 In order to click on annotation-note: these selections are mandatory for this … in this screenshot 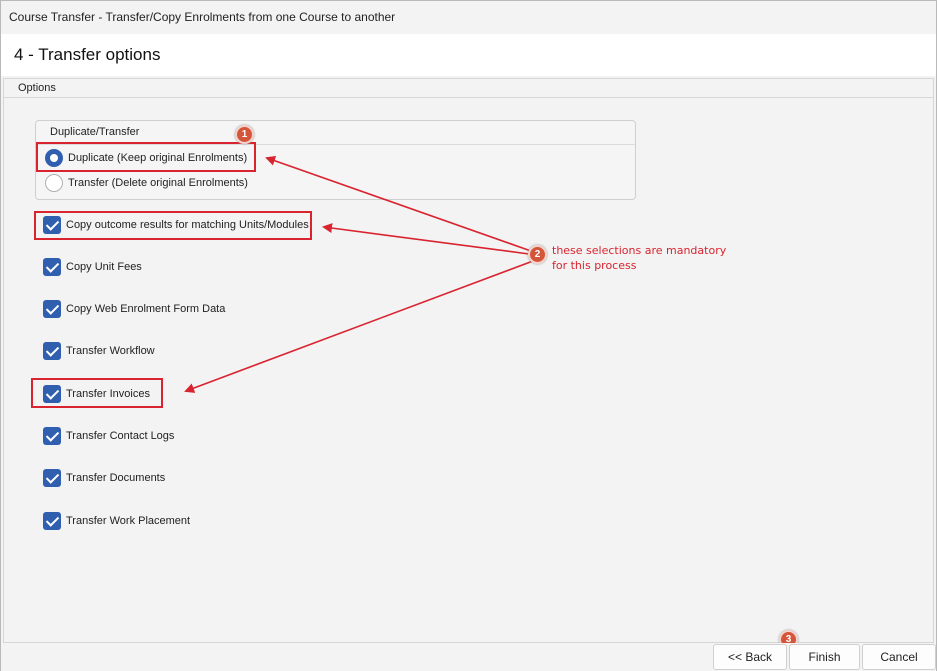, I will do `click(639, 258)`.